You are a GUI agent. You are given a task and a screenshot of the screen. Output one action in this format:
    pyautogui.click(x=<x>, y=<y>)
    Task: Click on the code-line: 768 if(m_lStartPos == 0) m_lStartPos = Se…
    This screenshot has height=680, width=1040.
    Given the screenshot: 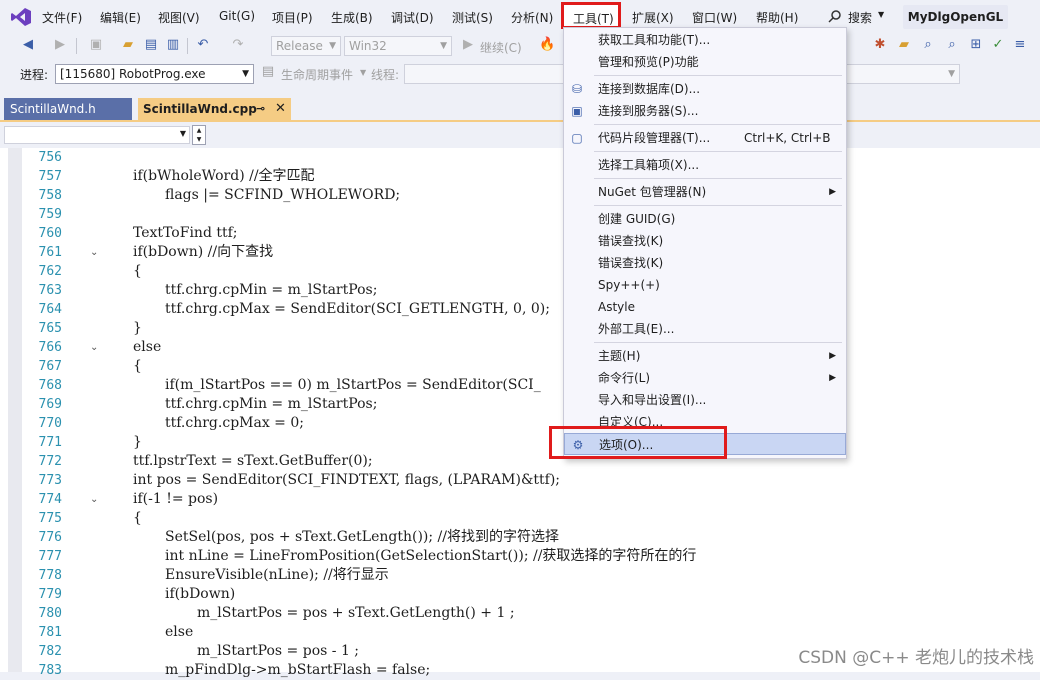 What is the action you would take?
    pyautogui.click(x=520, y=385)
    